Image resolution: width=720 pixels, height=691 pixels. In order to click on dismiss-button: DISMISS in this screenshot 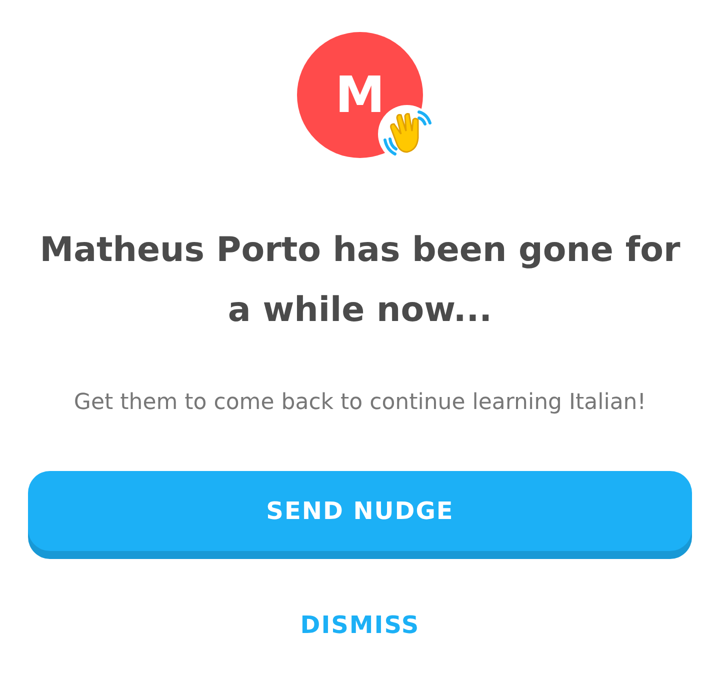, I will do `click(360, 625)`.